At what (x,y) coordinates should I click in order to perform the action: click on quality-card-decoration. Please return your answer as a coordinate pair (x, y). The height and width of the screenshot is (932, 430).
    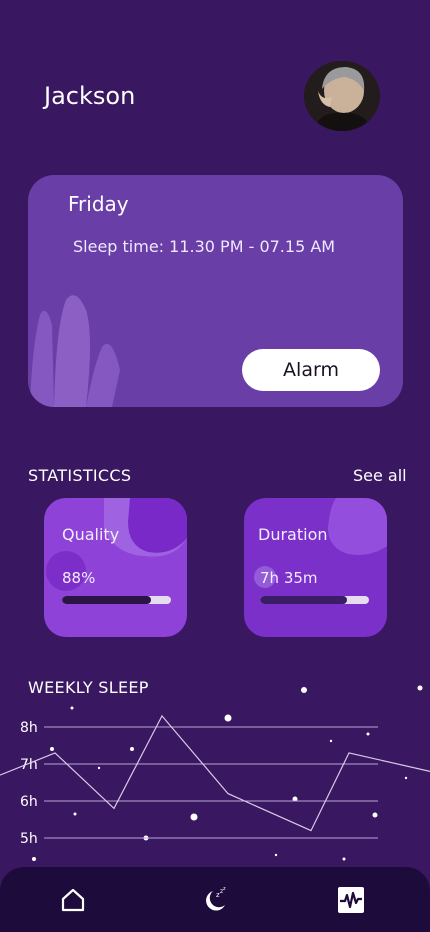
    Looking at the image, I should click on (116, 544).